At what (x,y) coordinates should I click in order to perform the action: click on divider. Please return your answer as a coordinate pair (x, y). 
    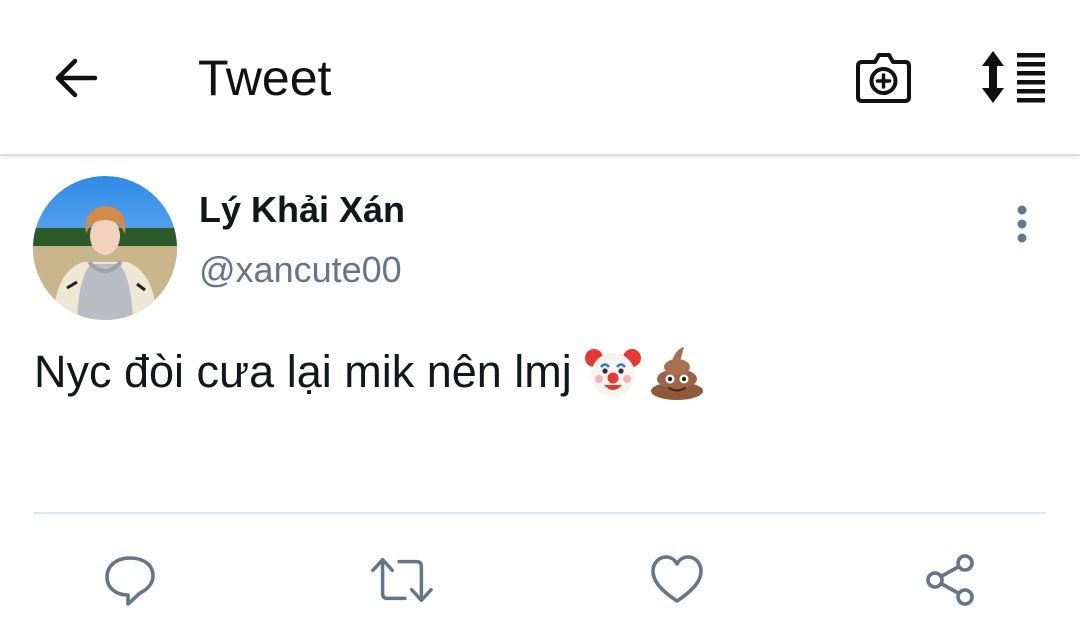
    Looking at the image, I should click on (540, 513).